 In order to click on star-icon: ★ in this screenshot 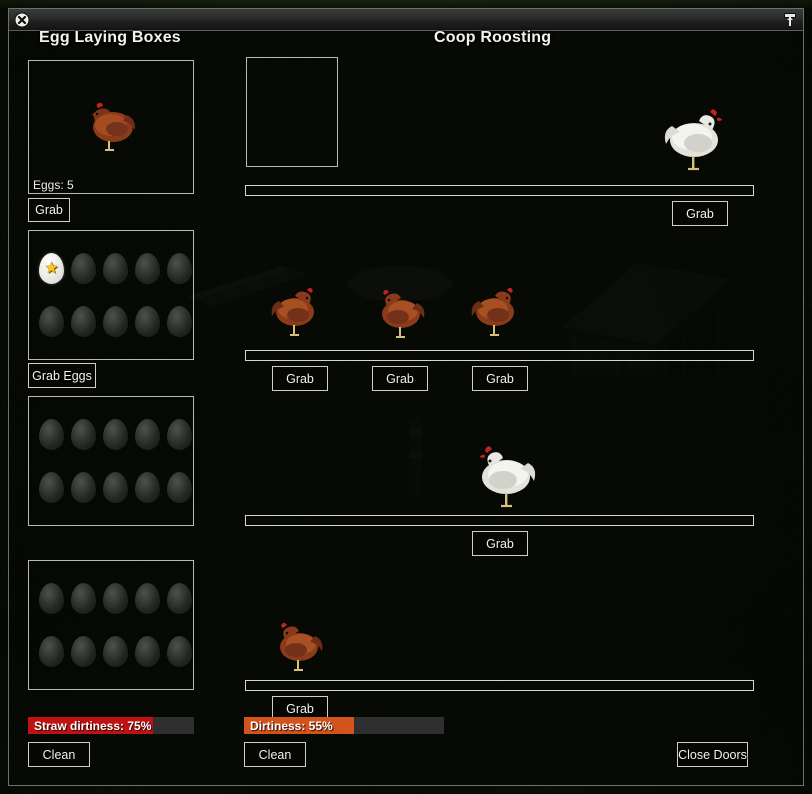, I will do `click(51, 269)`.